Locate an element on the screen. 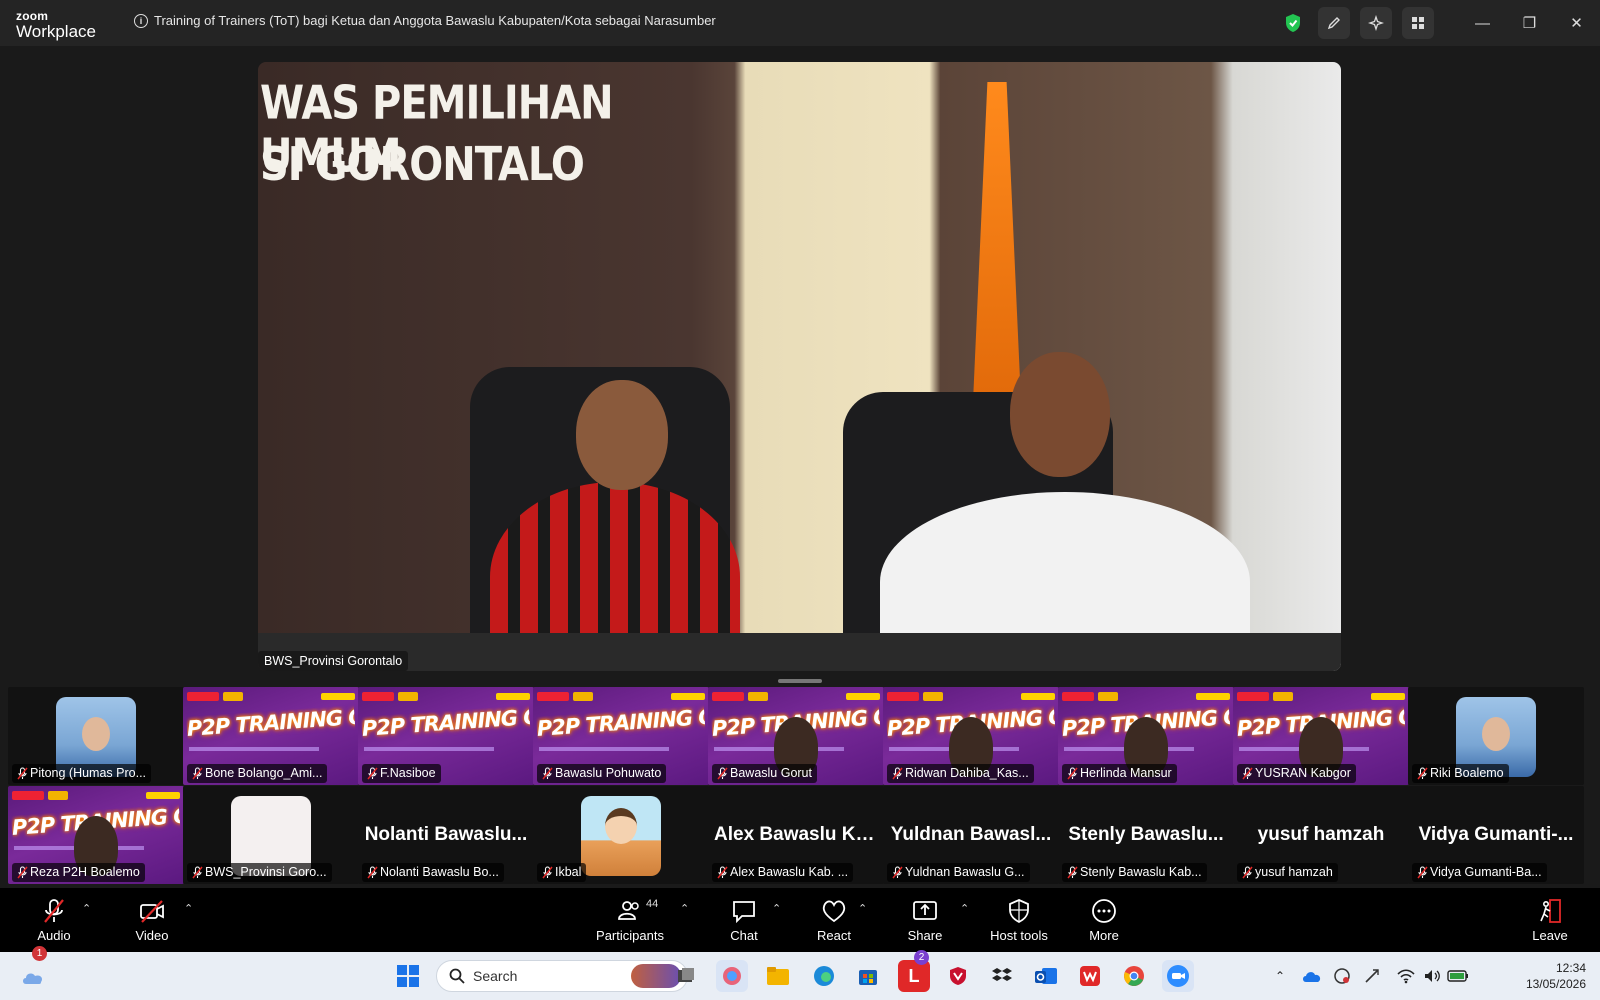 The width and height of the screenshot is (1600, 1000). info-icon: i is located at coordinates (141, 20).